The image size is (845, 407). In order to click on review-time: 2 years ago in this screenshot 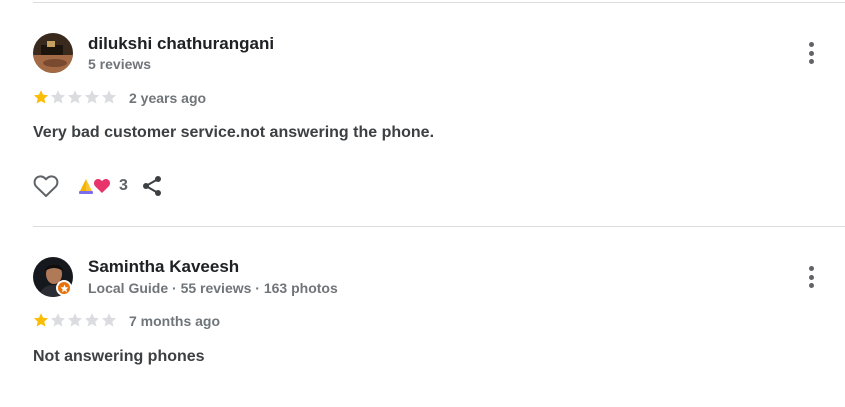, I will do `click(168, 98)`.